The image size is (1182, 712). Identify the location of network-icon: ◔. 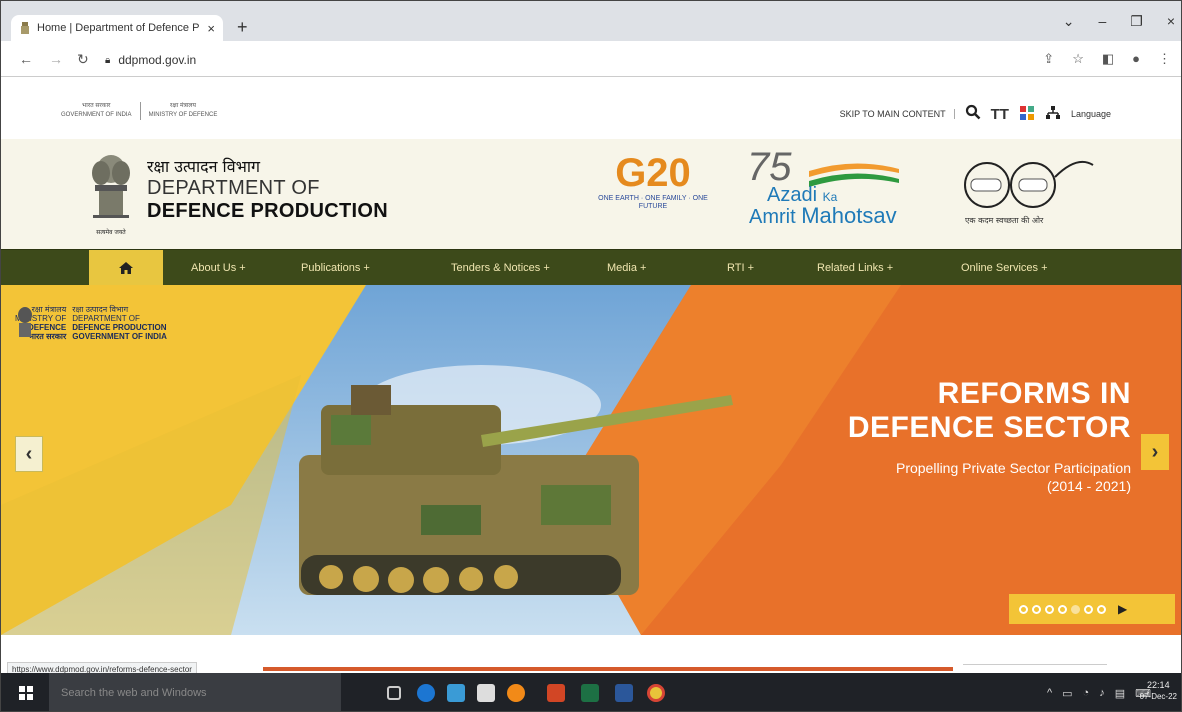
(1086, 693).